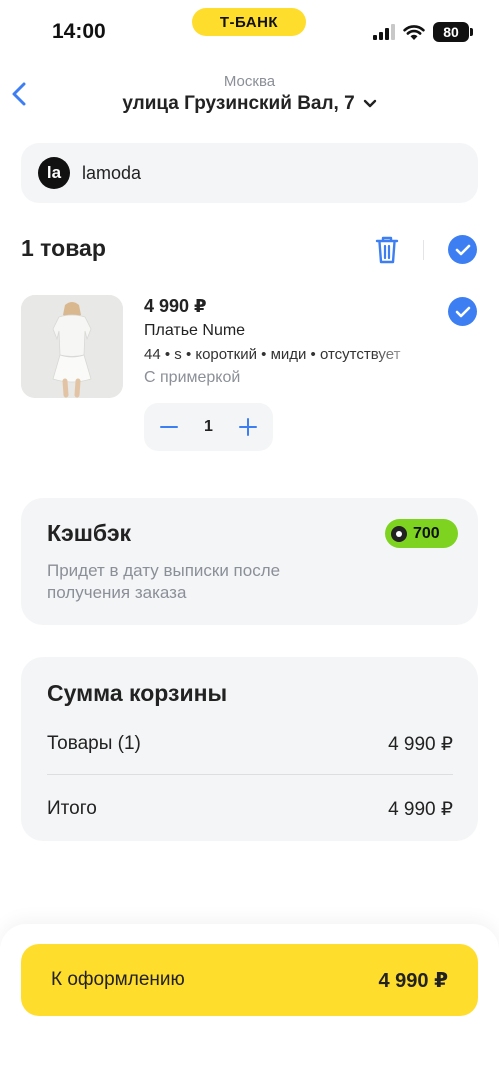  What do you see at coordinates (250, 809) in the screenshot?
I see `summary-total-row: Итого 4 990 ₽` at bounding box center [250, 809].